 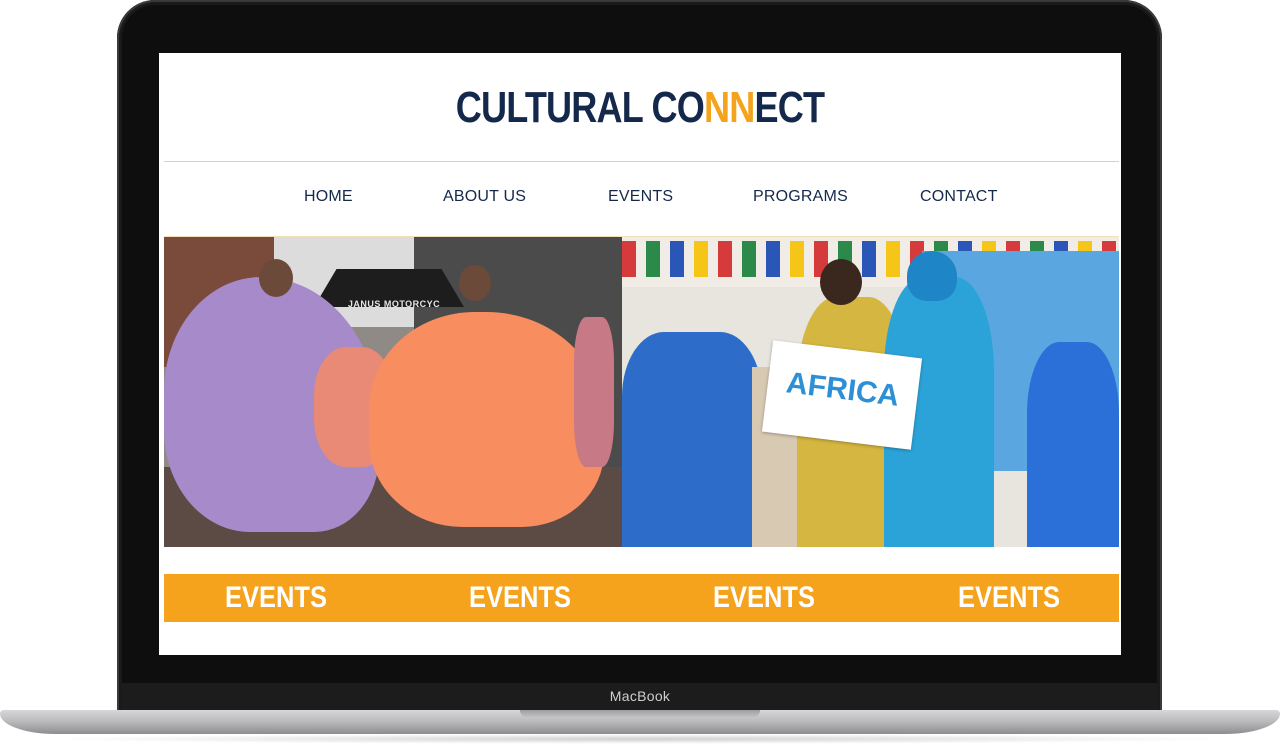 What do you see at coordinates (580, 107) in the screenshot?
I see `logo-text-part1: CULTURAL CO` at bounding box center [580, 107].